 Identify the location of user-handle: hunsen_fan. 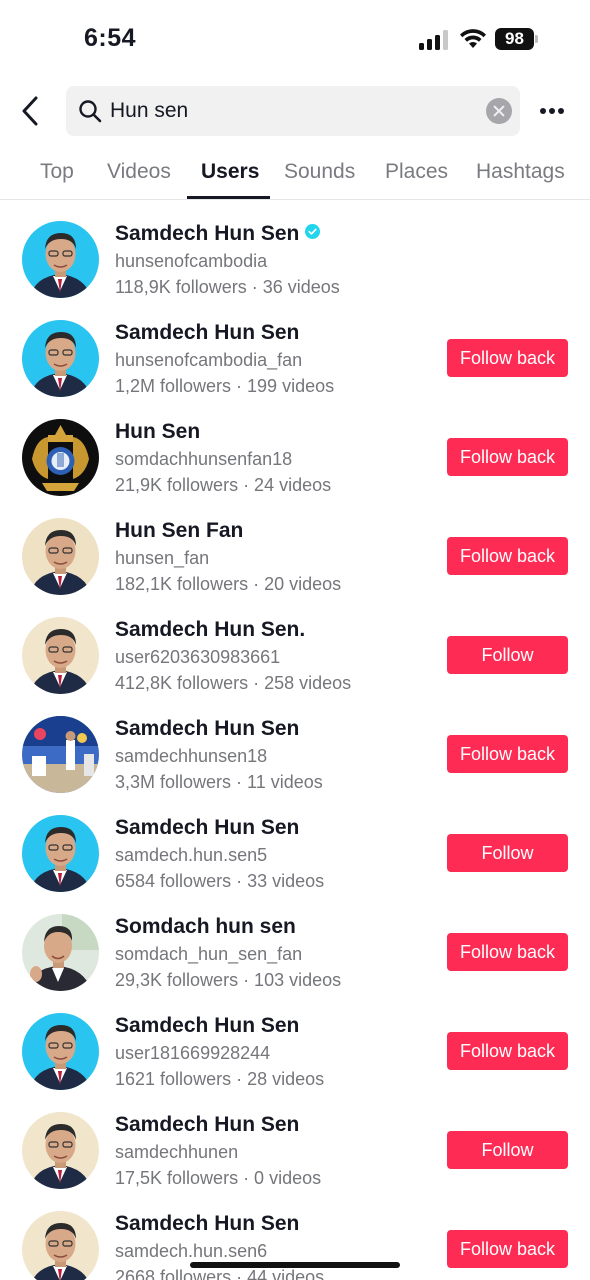
(162, 558).